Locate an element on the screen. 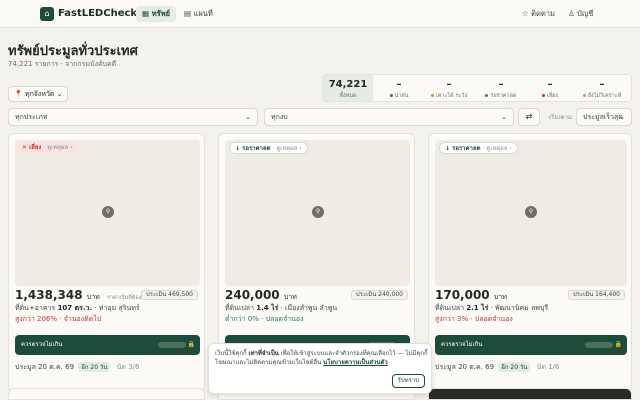  nav-properties-label: ทรัพย์ is located at coordinates (161, 13).